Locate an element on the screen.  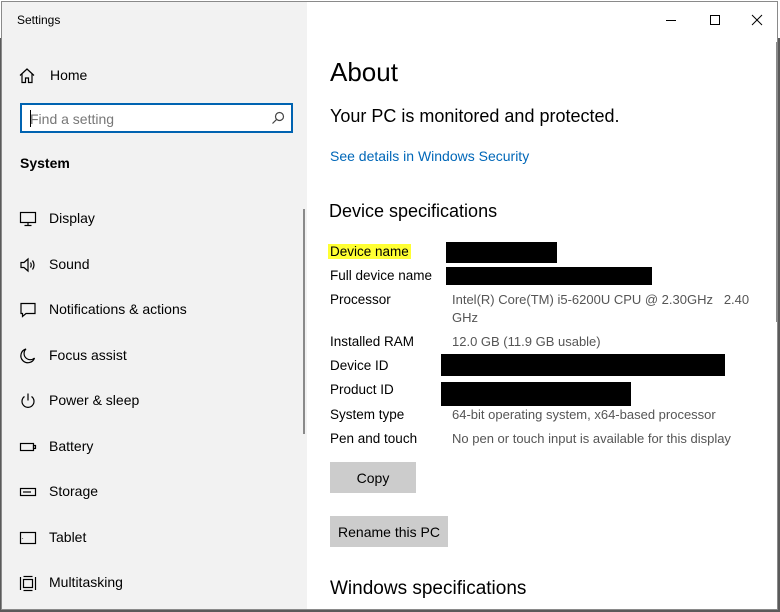
sidebar-item-label: Notifications & actions is located at coordinates (118, 309).